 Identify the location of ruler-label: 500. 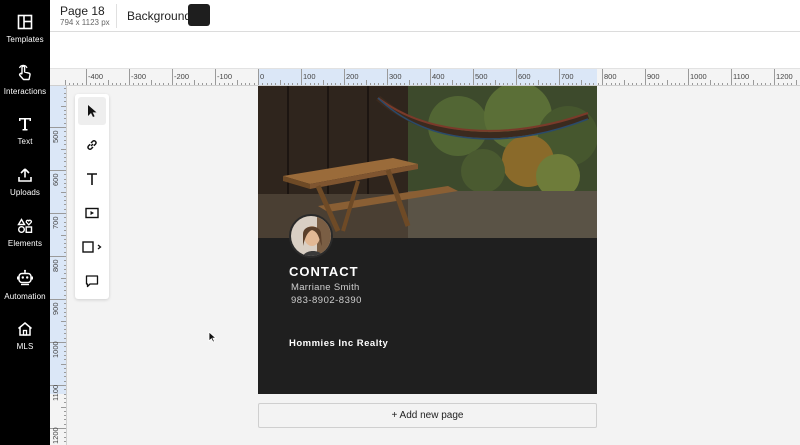
(481, 76).